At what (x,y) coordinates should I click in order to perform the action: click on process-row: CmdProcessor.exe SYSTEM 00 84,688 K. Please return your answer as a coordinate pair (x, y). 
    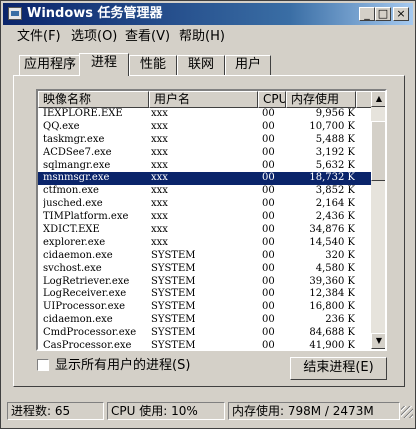
    Looking at the image, I should click on (204, 333).